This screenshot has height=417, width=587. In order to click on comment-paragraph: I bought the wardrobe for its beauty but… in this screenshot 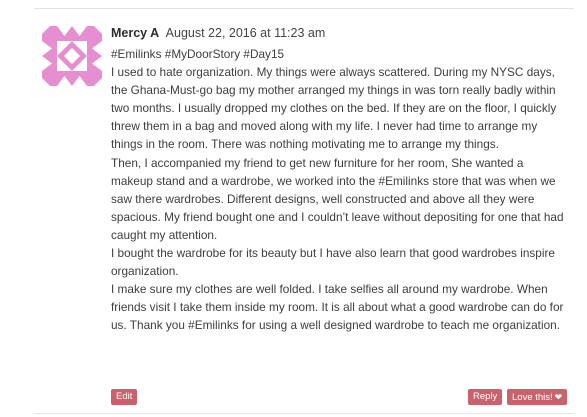, I will do `click(333, 262)`.